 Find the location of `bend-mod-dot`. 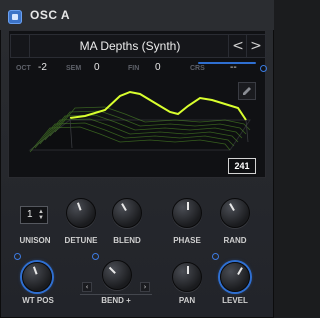

bend-mod-dot is located at coordinates (95, 256).